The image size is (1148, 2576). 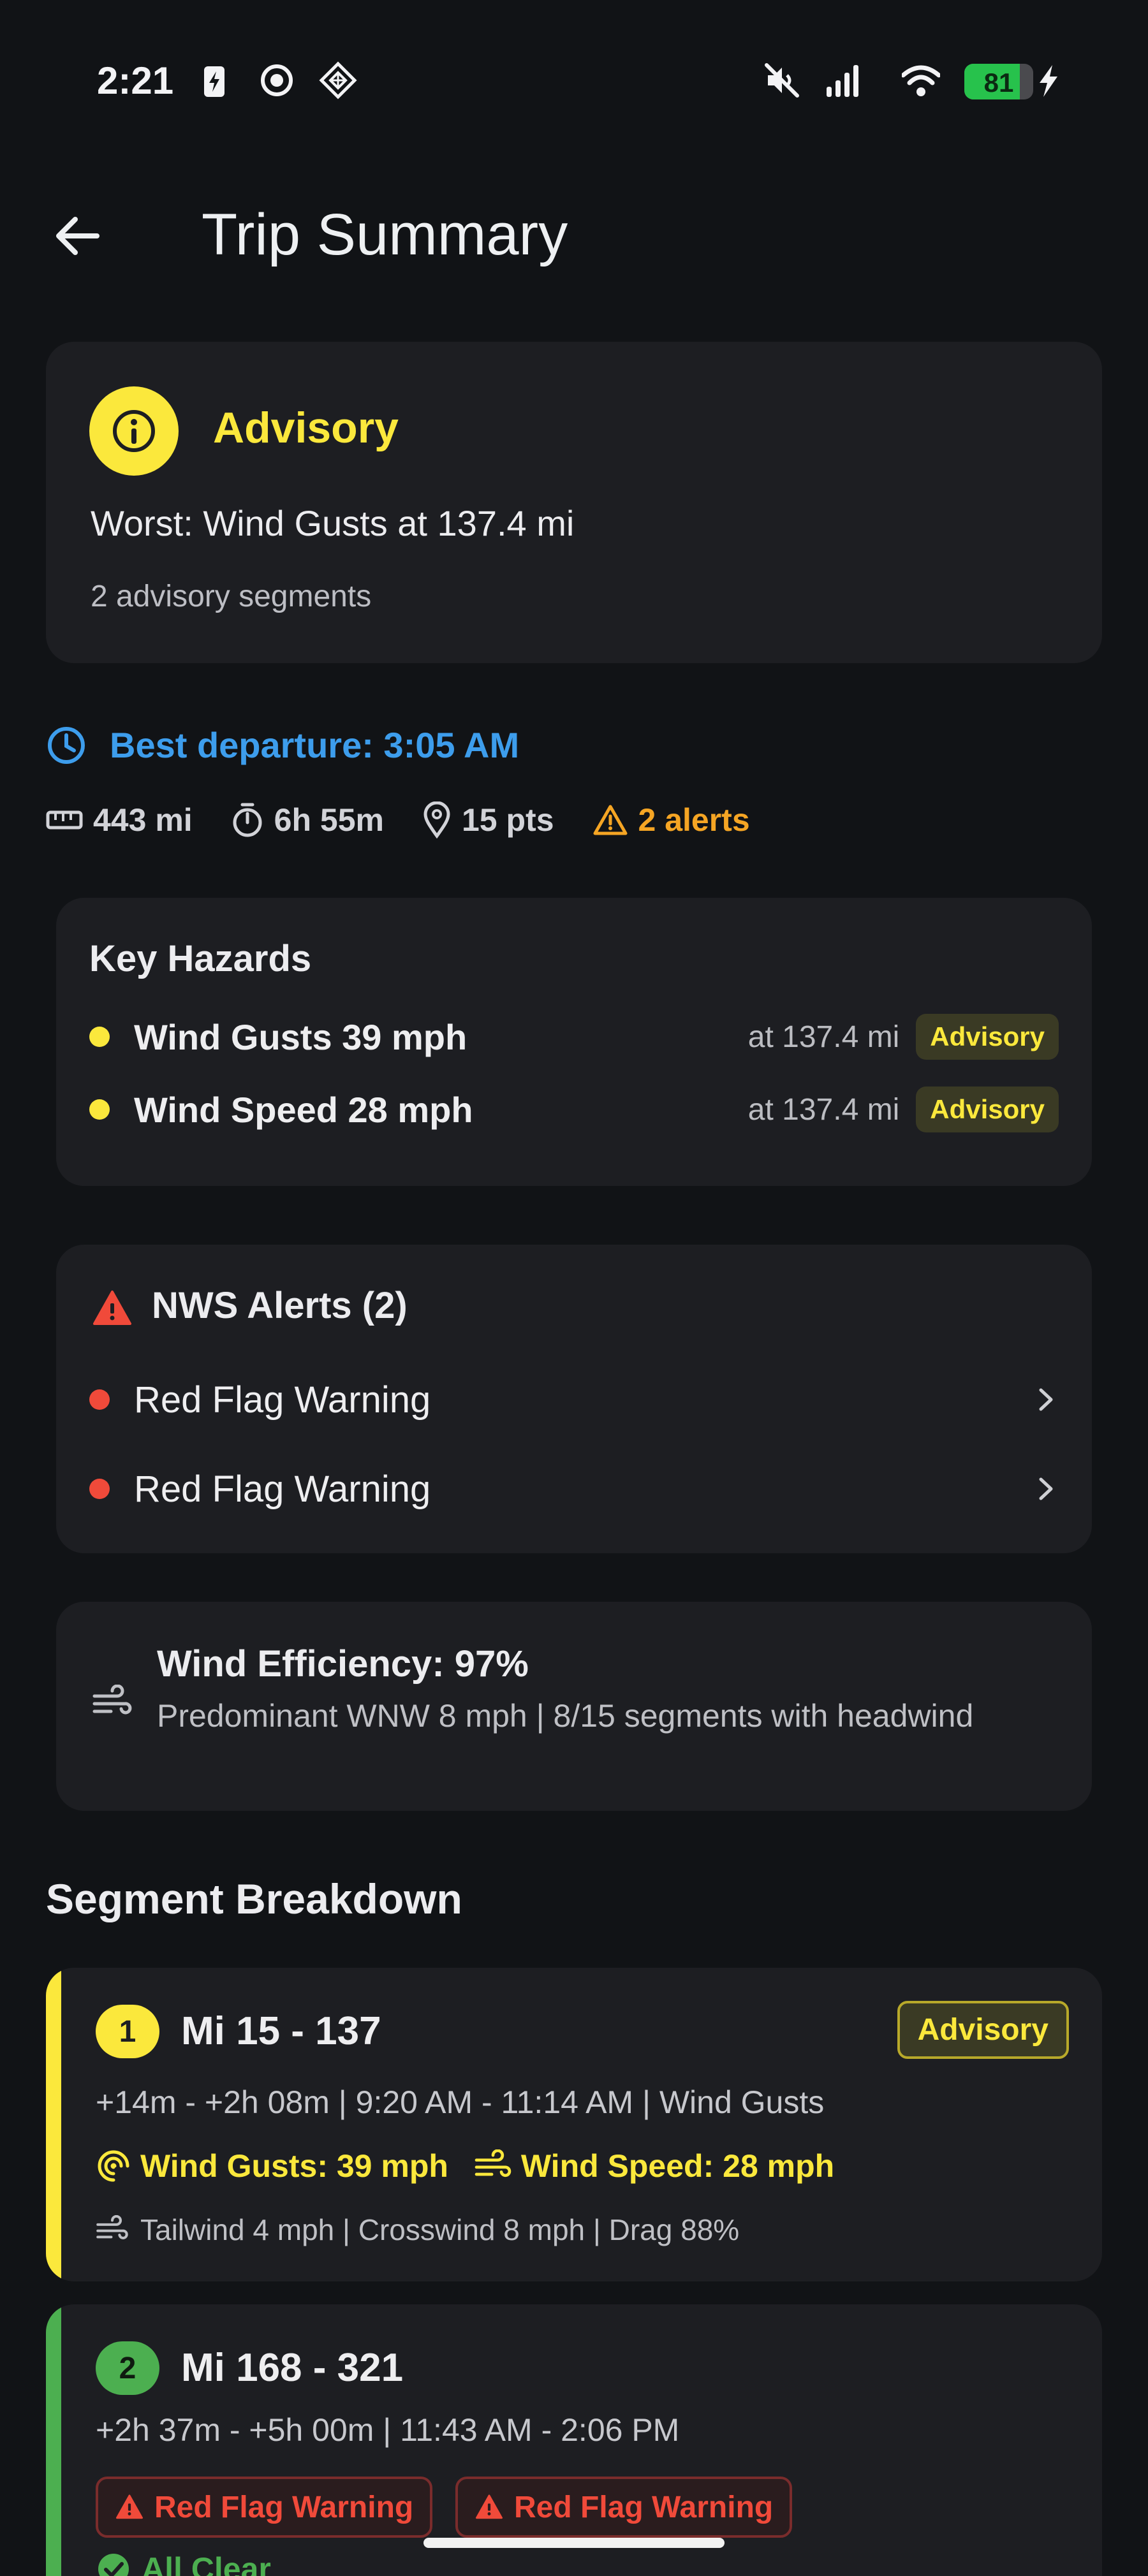 What do you see at coordinates (1048, 81) in the screenshot?
I see `charging-icon` at bounding box center [1048, 81].